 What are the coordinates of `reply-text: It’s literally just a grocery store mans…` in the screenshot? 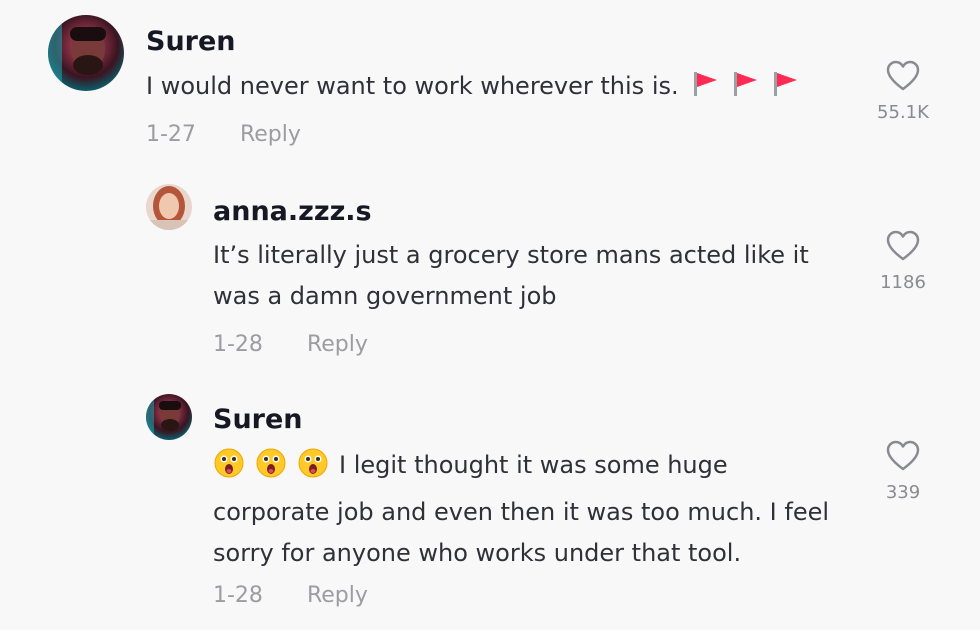 It's located at (511, 275).